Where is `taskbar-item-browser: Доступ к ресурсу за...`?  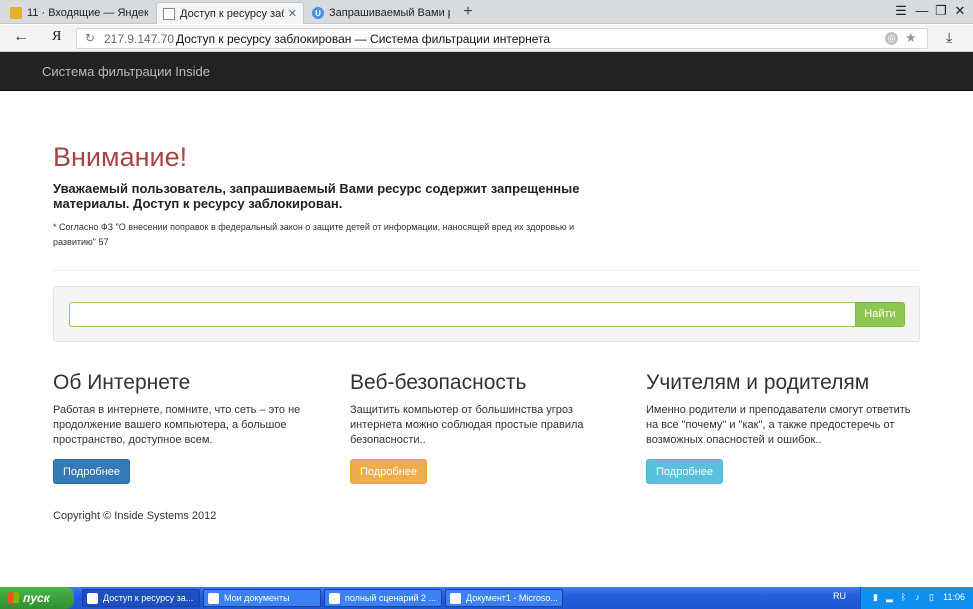 taskbar-item-browser: Доступ к ресурсу за... is located at coordinates (141, 598).